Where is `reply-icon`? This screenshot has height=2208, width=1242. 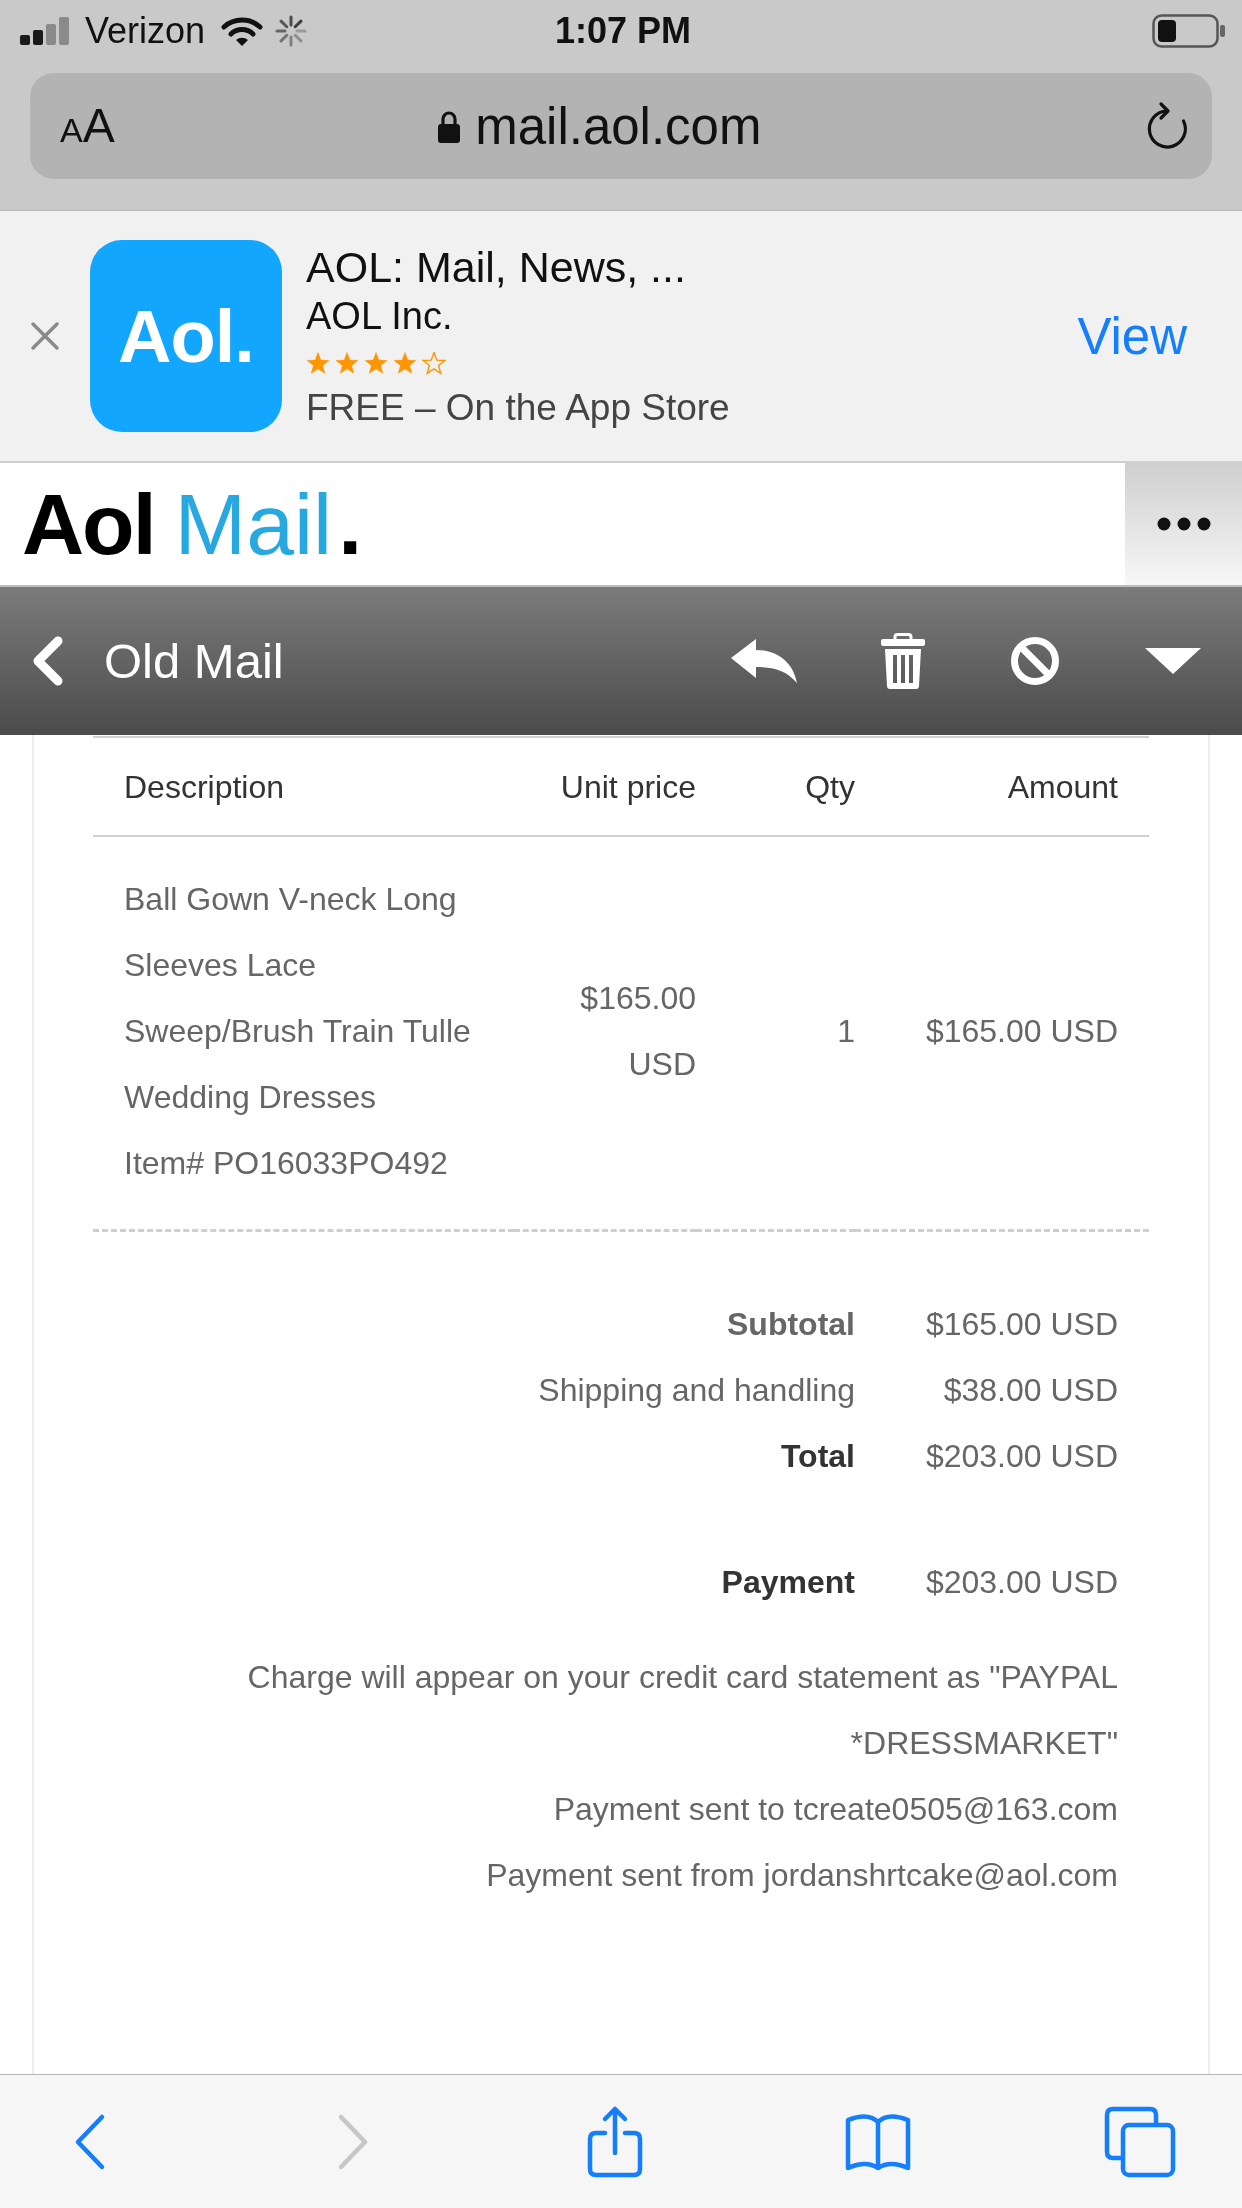
reply-icon is located at coordinates (764, 661).